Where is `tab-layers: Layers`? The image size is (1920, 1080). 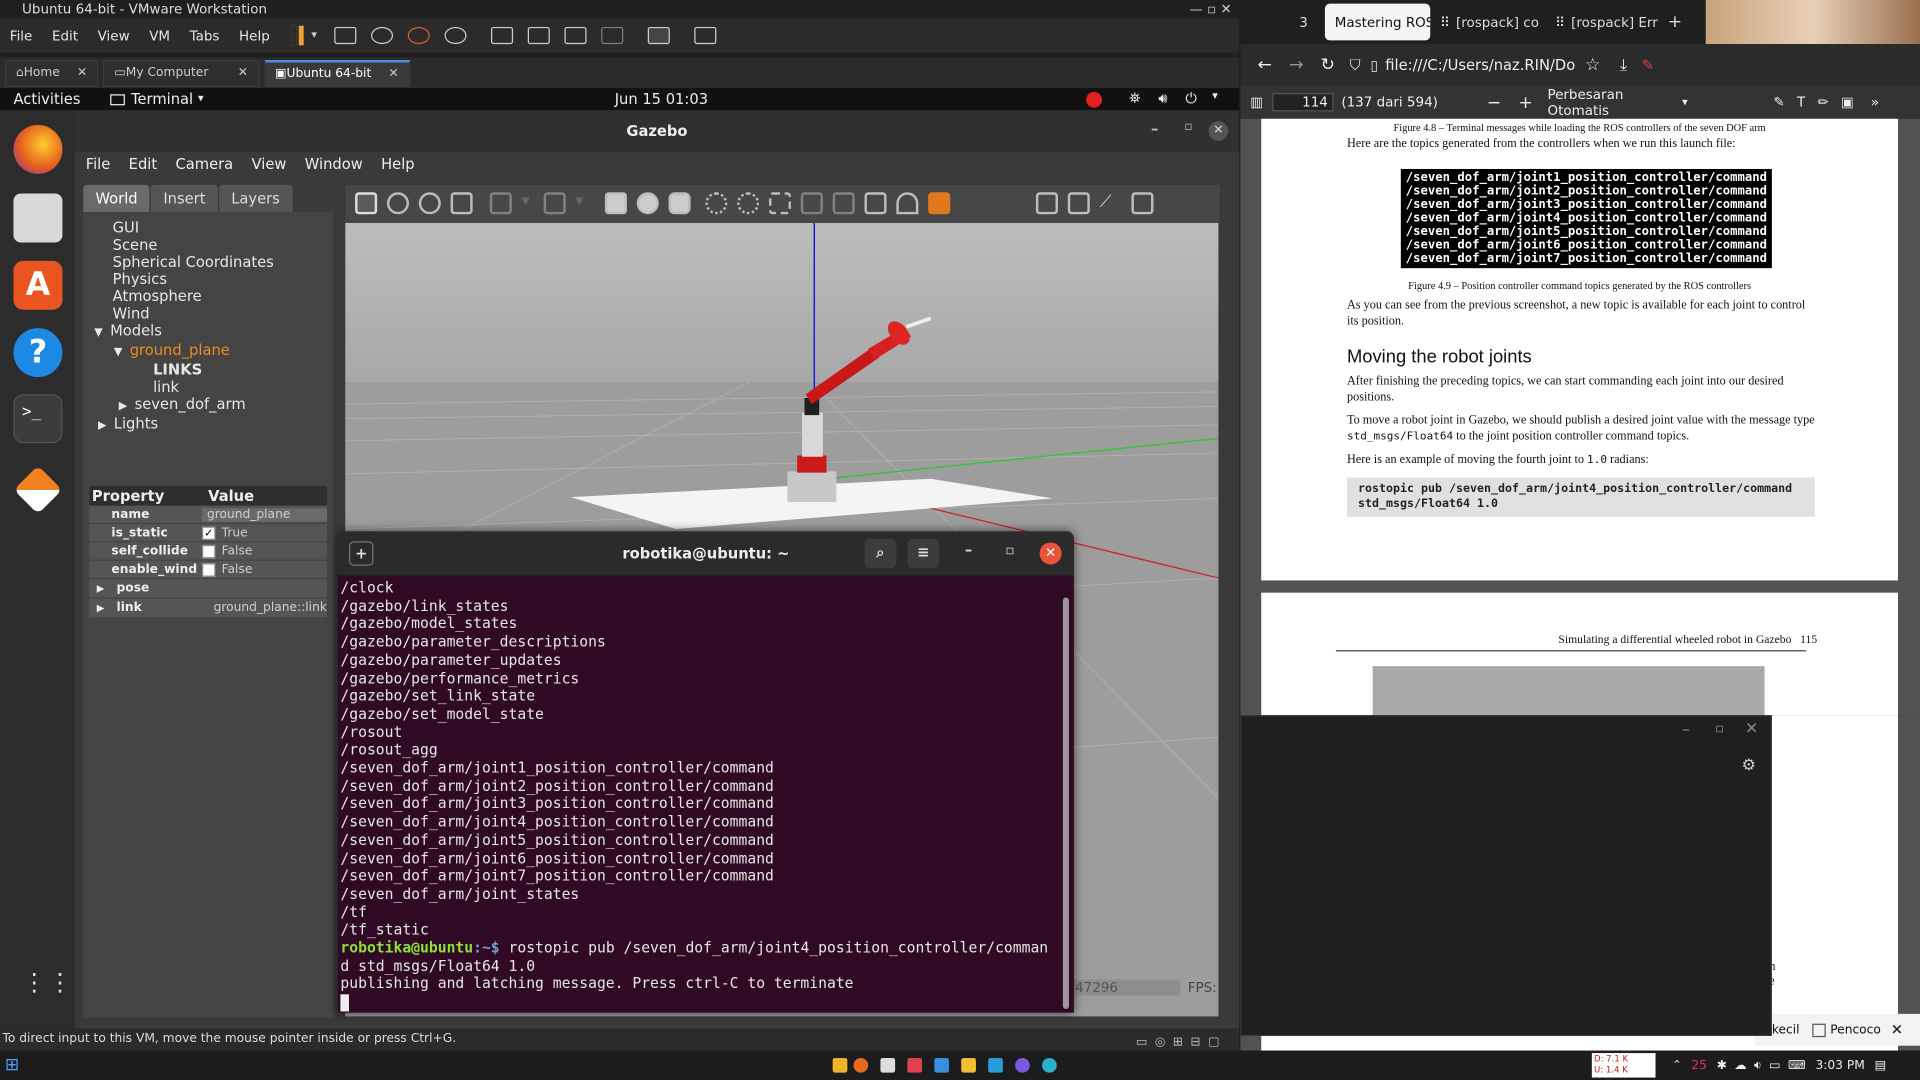
tab-layers: Layers is located at coordinates (255, 198).